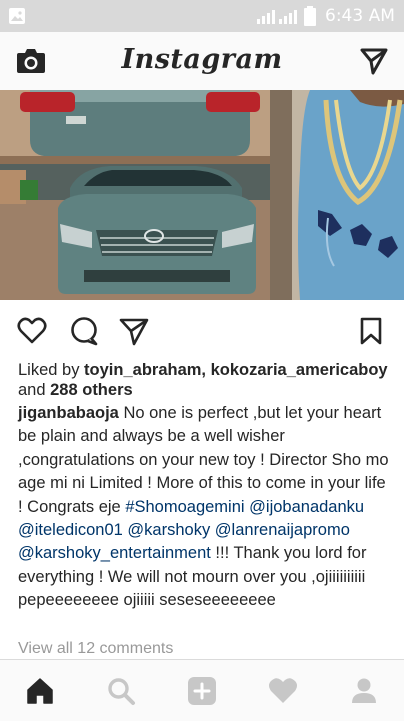 The width and height of the screenshot is (404, 721). Describe the element at coordinates (91, 390) in the screenshot. I see `others-count-link: 288 others` at that location.